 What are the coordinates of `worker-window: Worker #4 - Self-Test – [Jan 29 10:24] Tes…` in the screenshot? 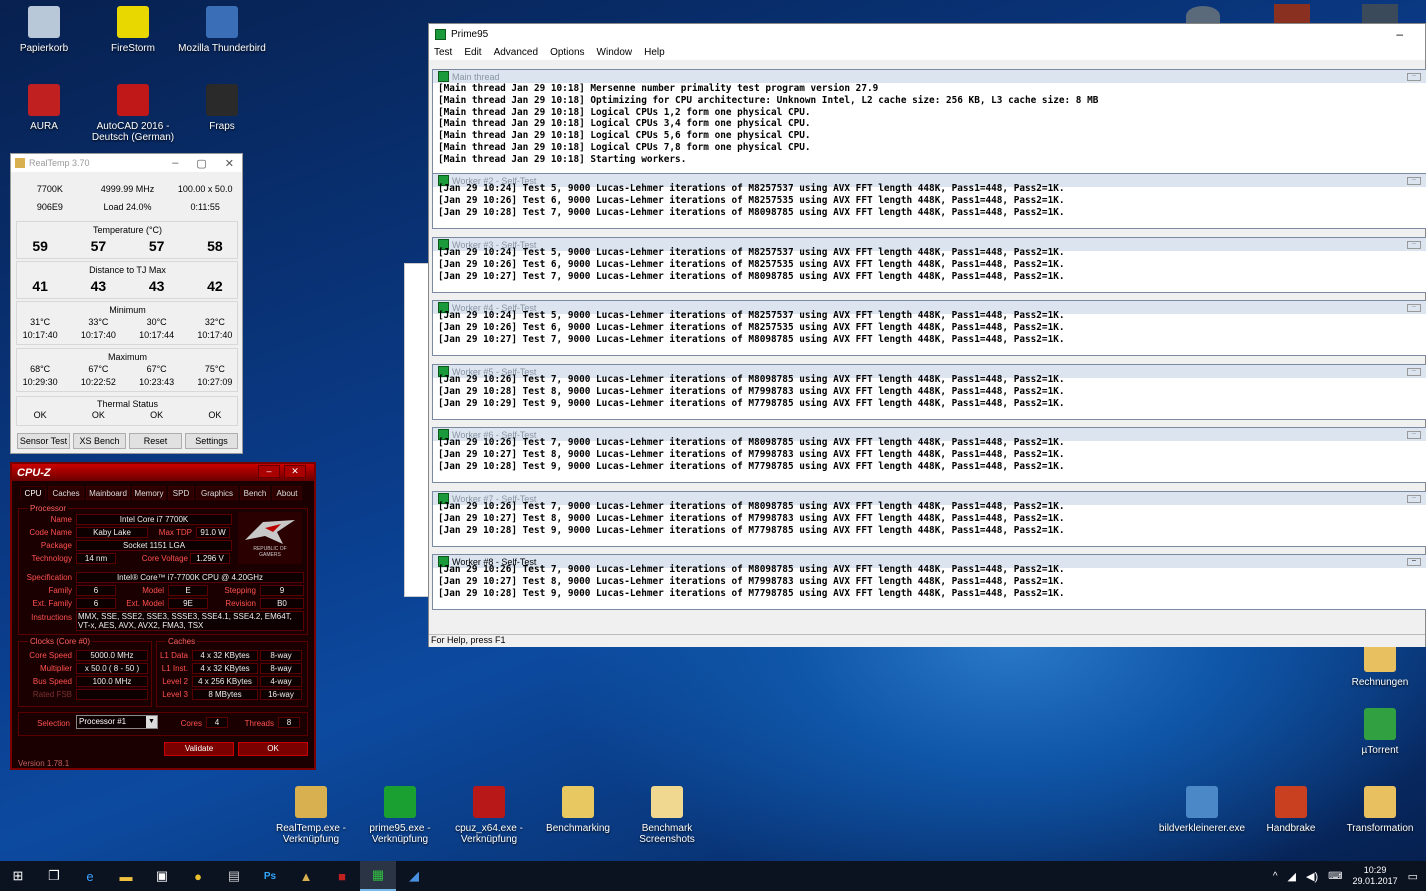 It's located at (929, 328).